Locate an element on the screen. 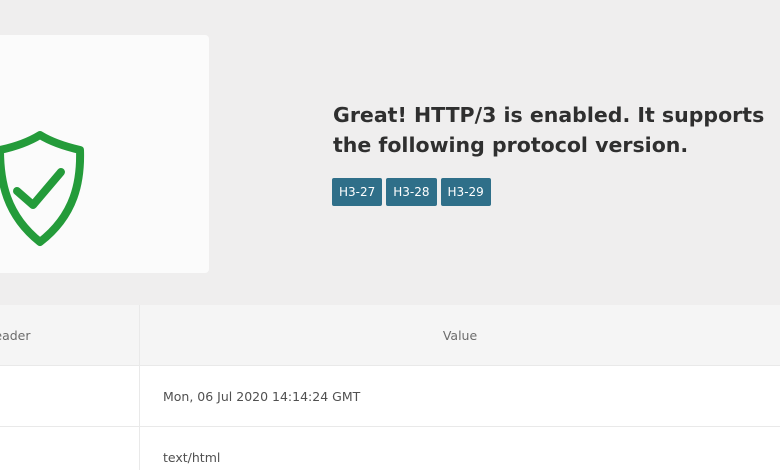  status-icon-card is located at coordinates (104, 154).